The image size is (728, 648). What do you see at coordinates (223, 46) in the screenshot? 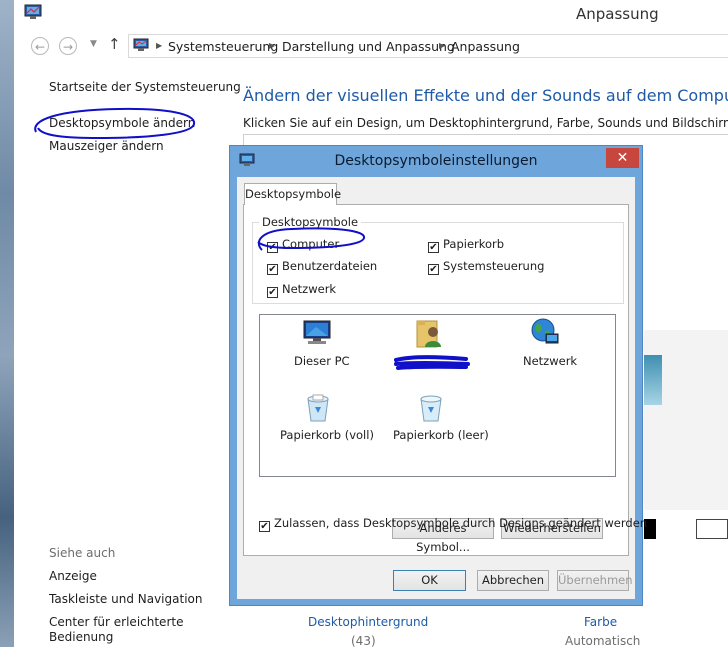
I see `breadcrumb-systemsteuerung: Systemsteuerung` at bounding box center [223, 46].